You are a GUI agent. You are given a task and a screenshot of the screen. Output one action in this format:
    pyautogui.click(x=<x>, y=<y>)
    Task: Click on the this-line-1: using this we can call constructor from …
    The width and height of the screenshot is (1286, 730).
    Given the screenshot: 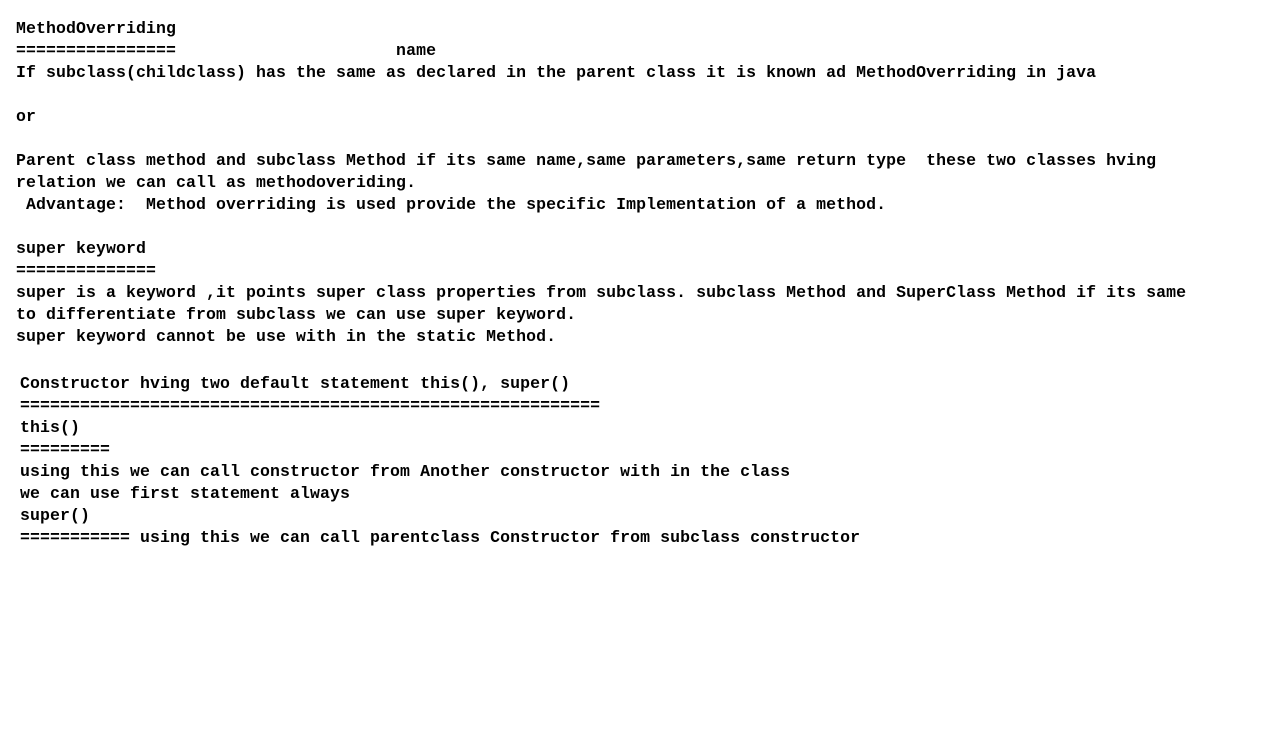 What is the action you would take?
    pyautogui.click(x=405, y=471)
    